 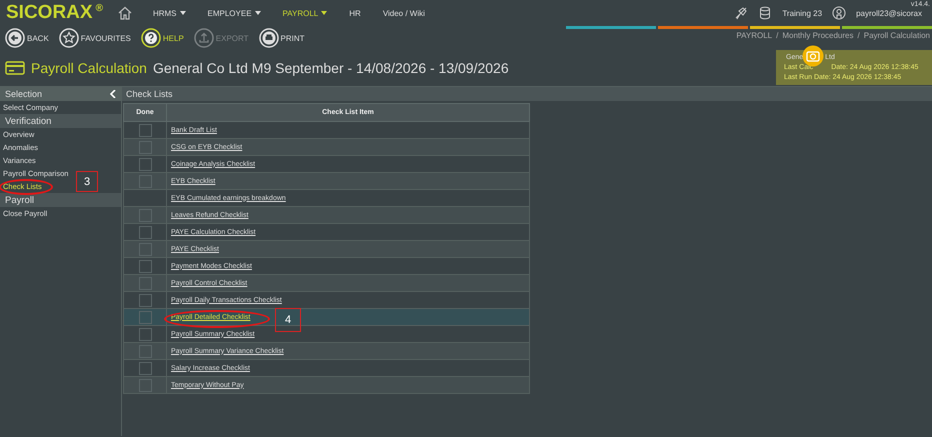 What do you see at coordinates (87, 181) in the screenshot?
I see `step-marker: 3` at bounding box center [87, 181].